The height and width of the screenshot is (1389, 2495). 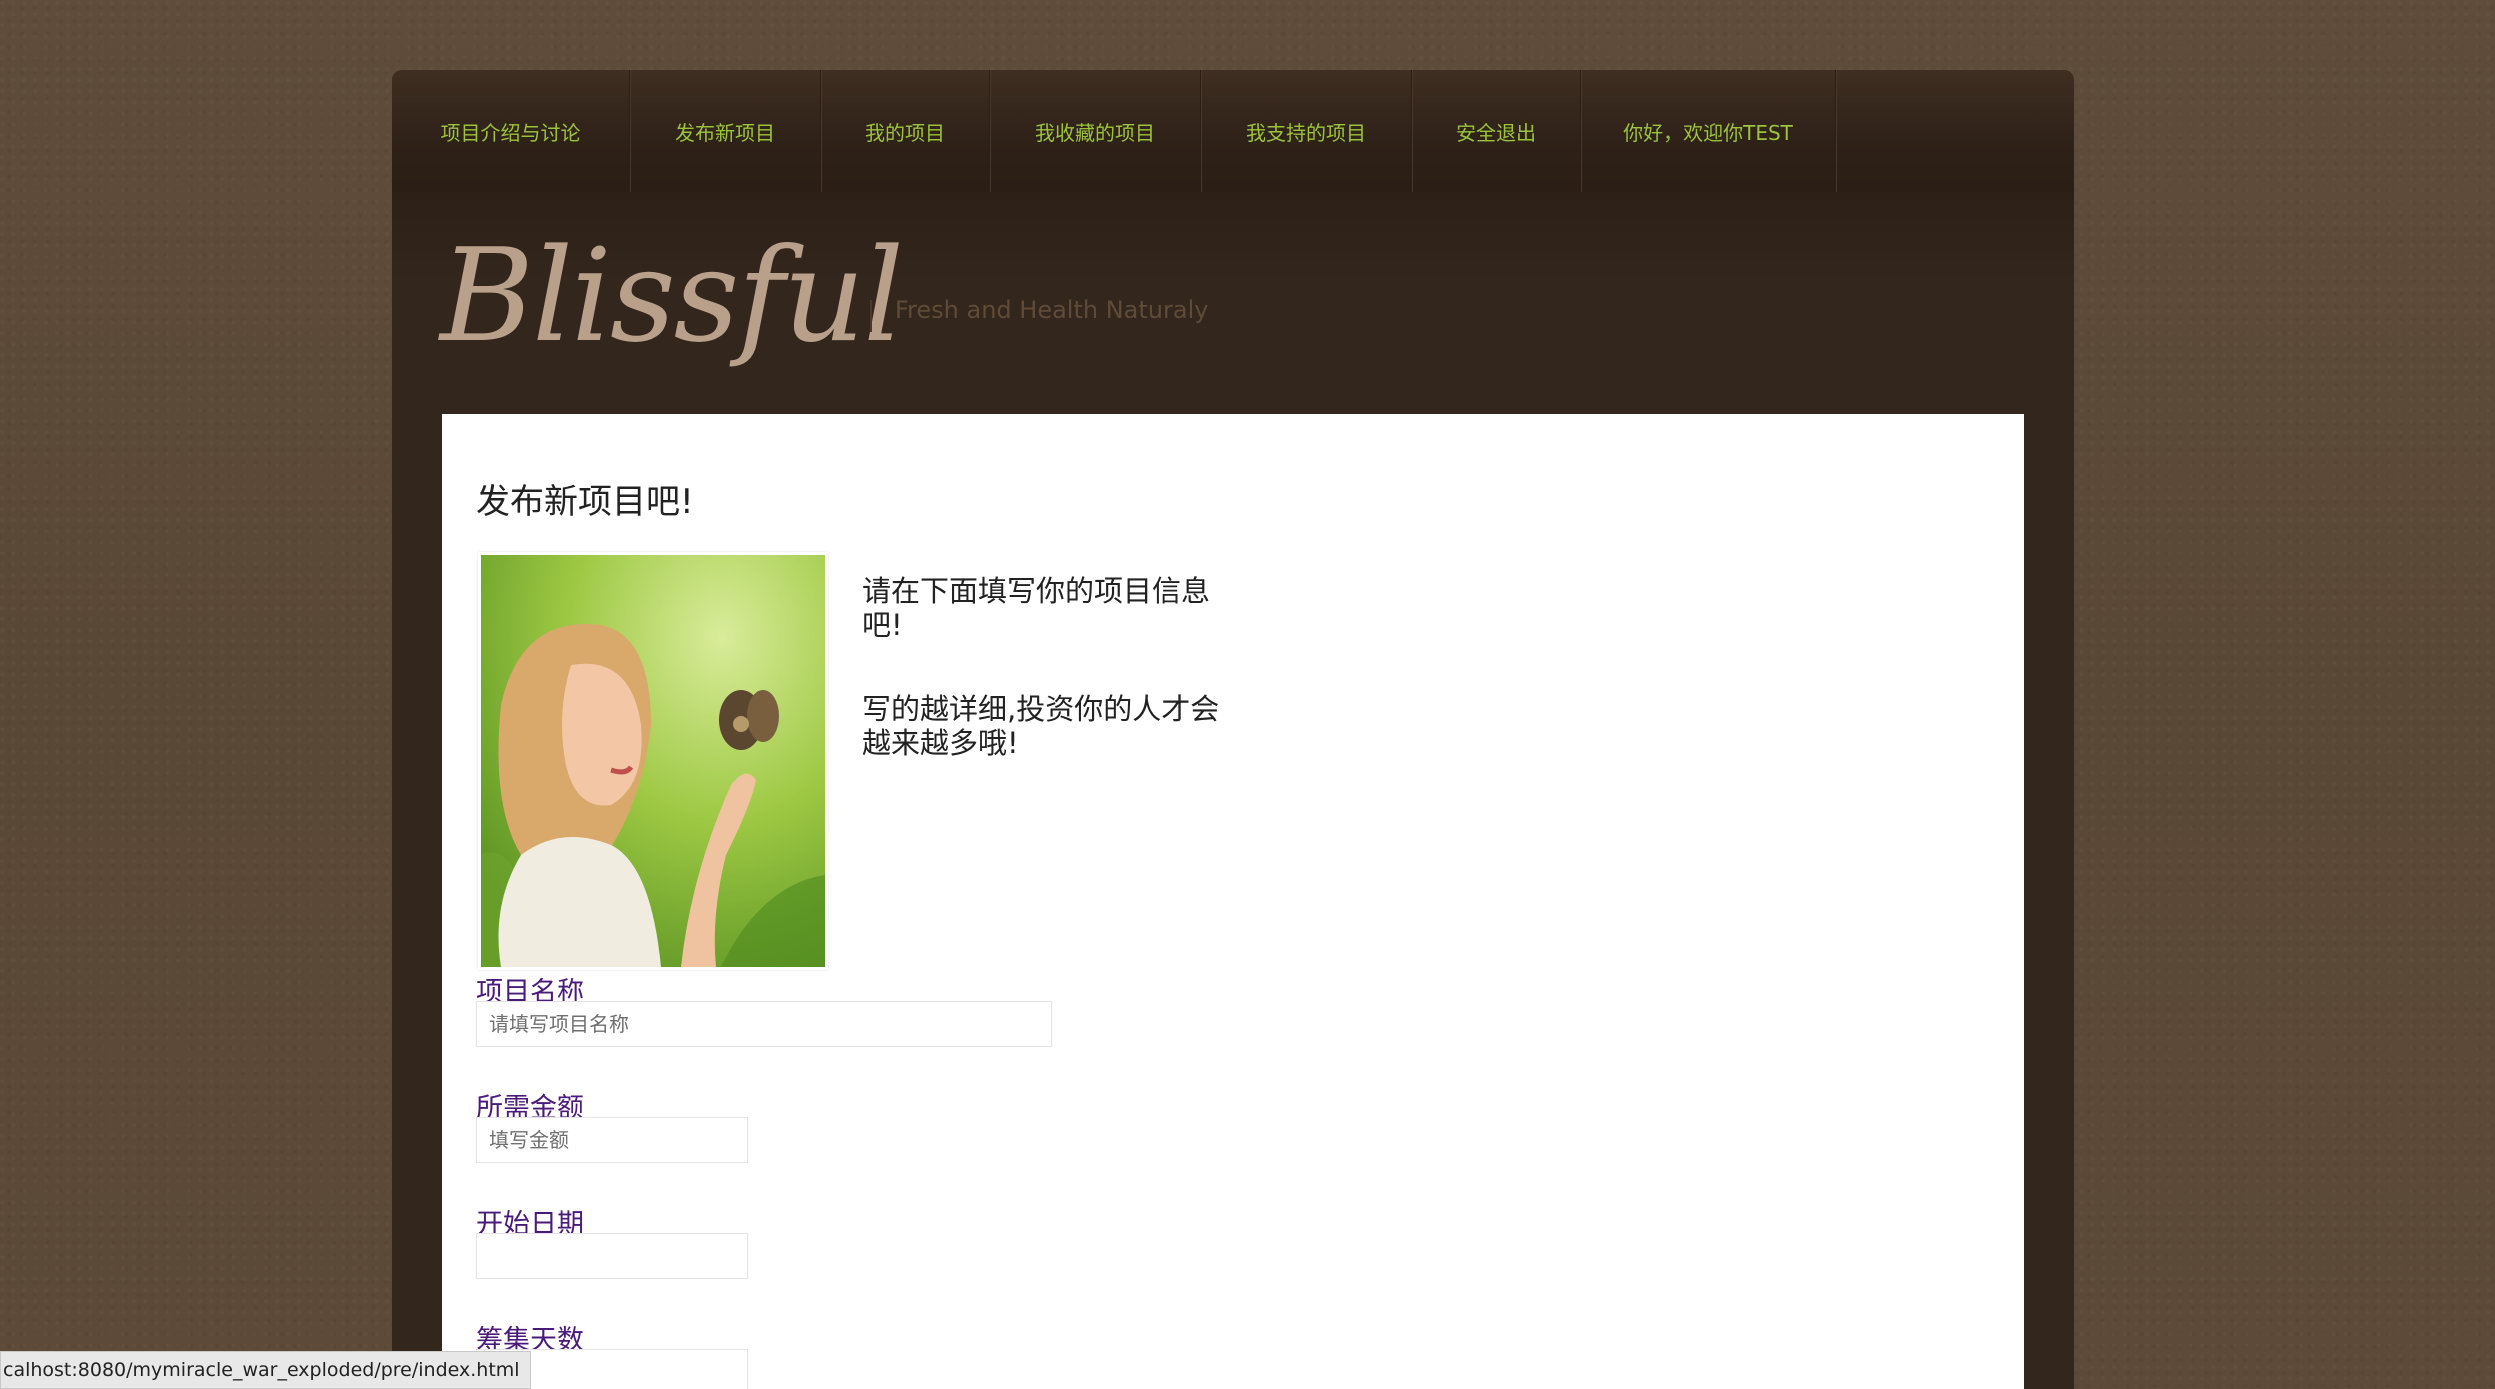 What do you see at coordinates (1052, 310) in the screenshot?
I see `site-tagline: Fresh and Health Naturaly` at bounding box center [1052, 310].